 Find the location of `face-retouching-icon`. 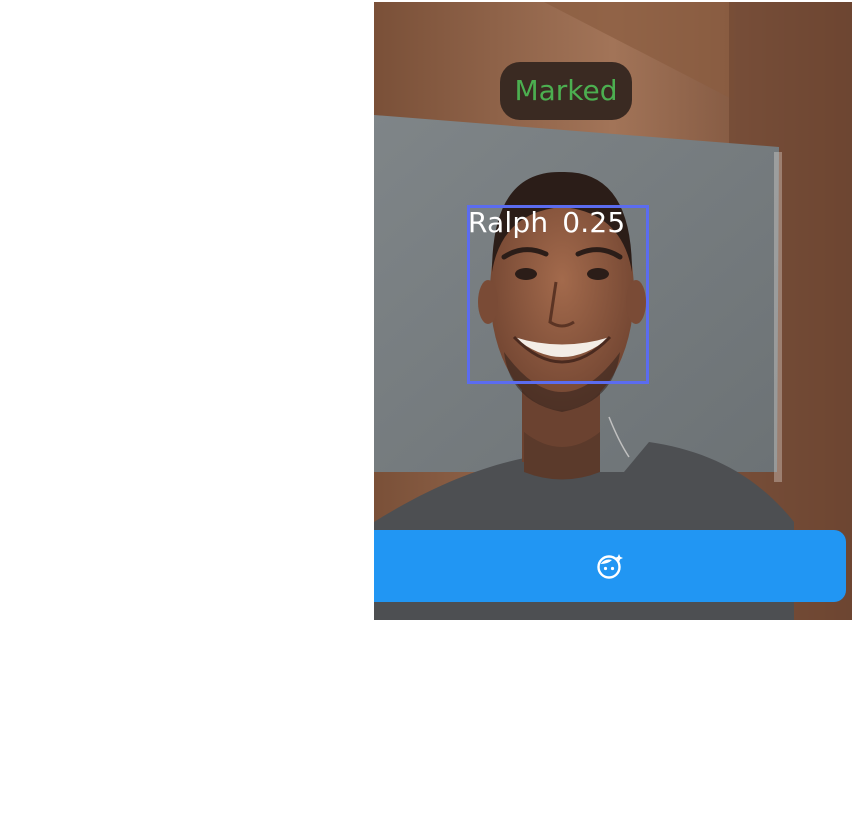

face-retouching-icon is located at coordinates (610, 566).